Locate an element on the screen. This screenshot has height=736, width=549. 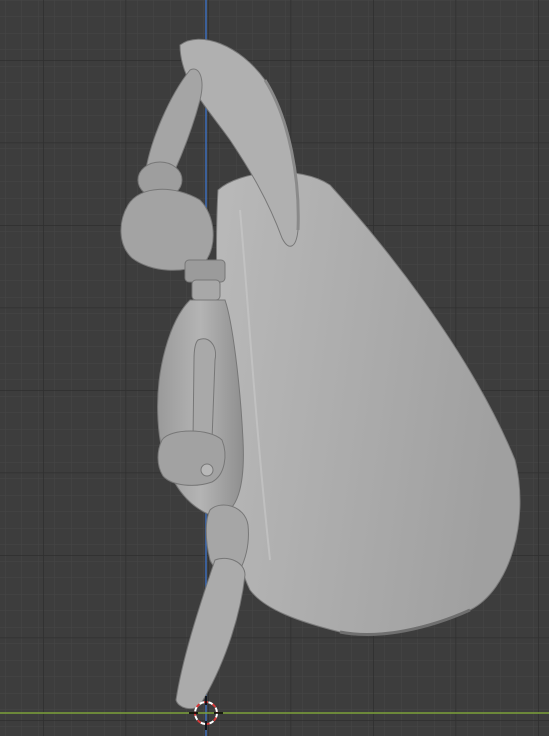
hand-fist is located at coordinates (191, 458).